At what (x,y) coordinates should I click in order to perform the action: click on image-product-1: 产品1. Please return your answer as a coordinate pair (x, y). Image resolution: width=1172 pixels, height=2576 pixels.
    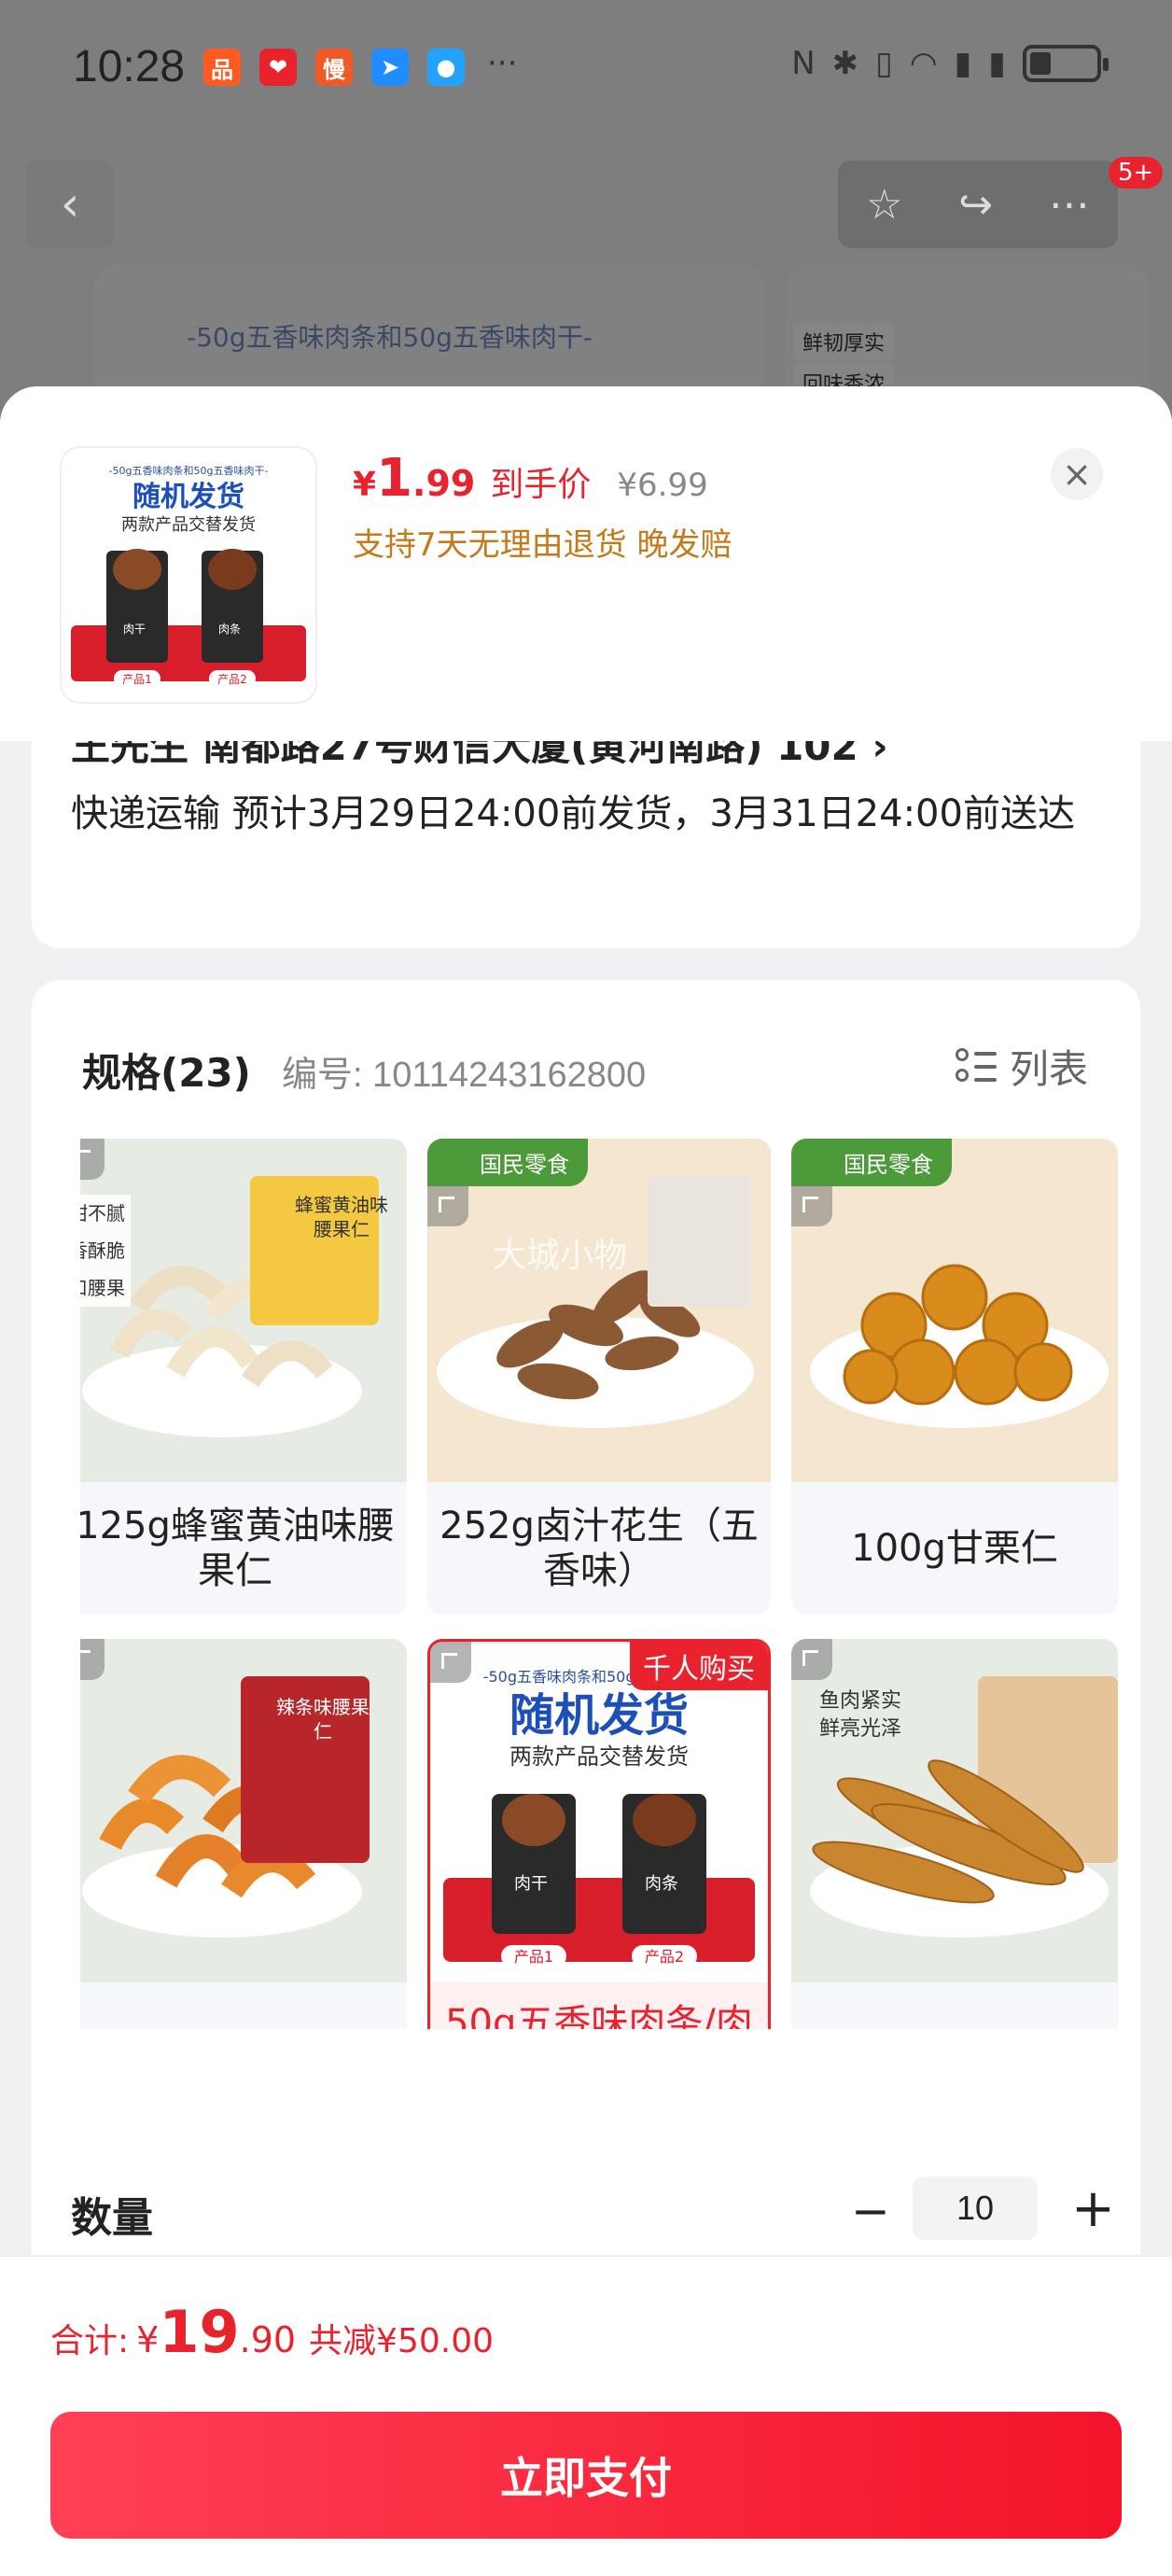
    Looking at the image, I should click on (533, 1957).